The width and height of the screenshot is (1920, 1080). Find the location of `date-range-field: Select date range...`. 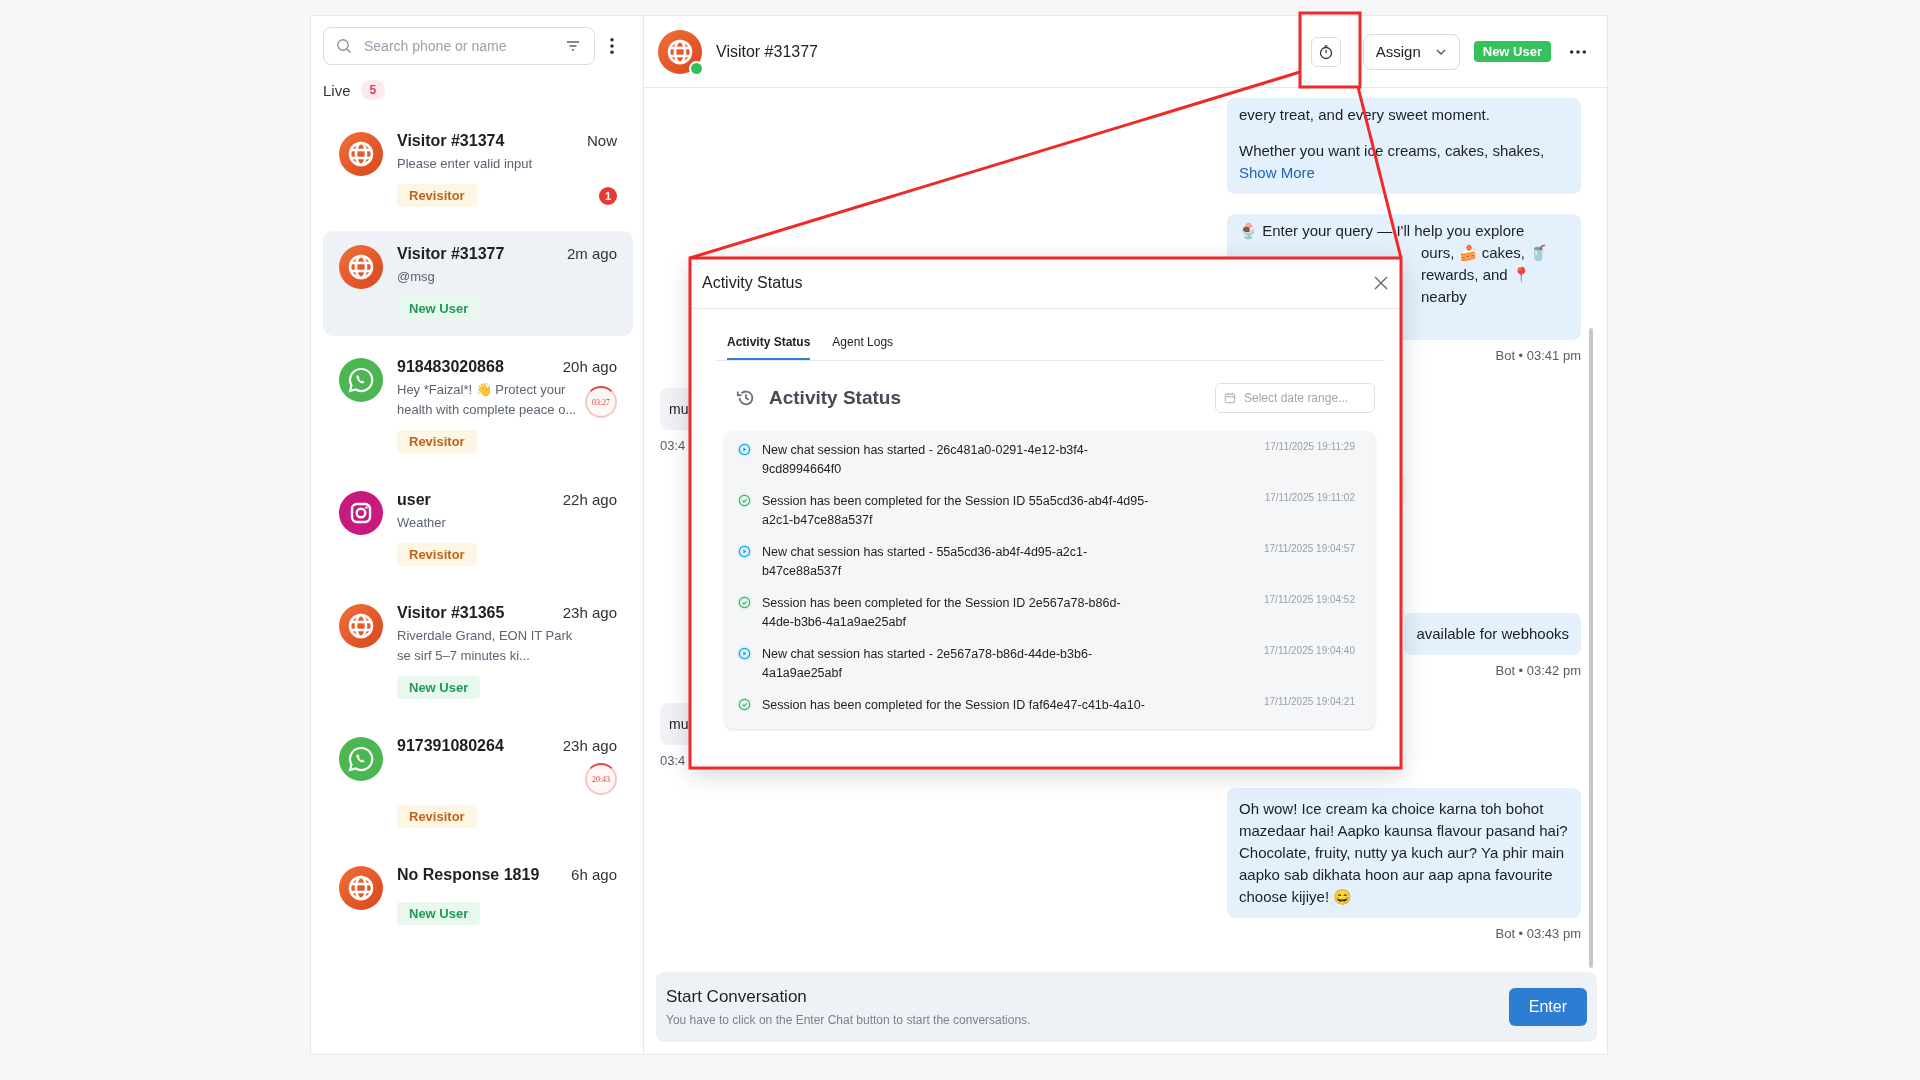

date-range-field: Select date range... is located at coordinates (1295, 398).